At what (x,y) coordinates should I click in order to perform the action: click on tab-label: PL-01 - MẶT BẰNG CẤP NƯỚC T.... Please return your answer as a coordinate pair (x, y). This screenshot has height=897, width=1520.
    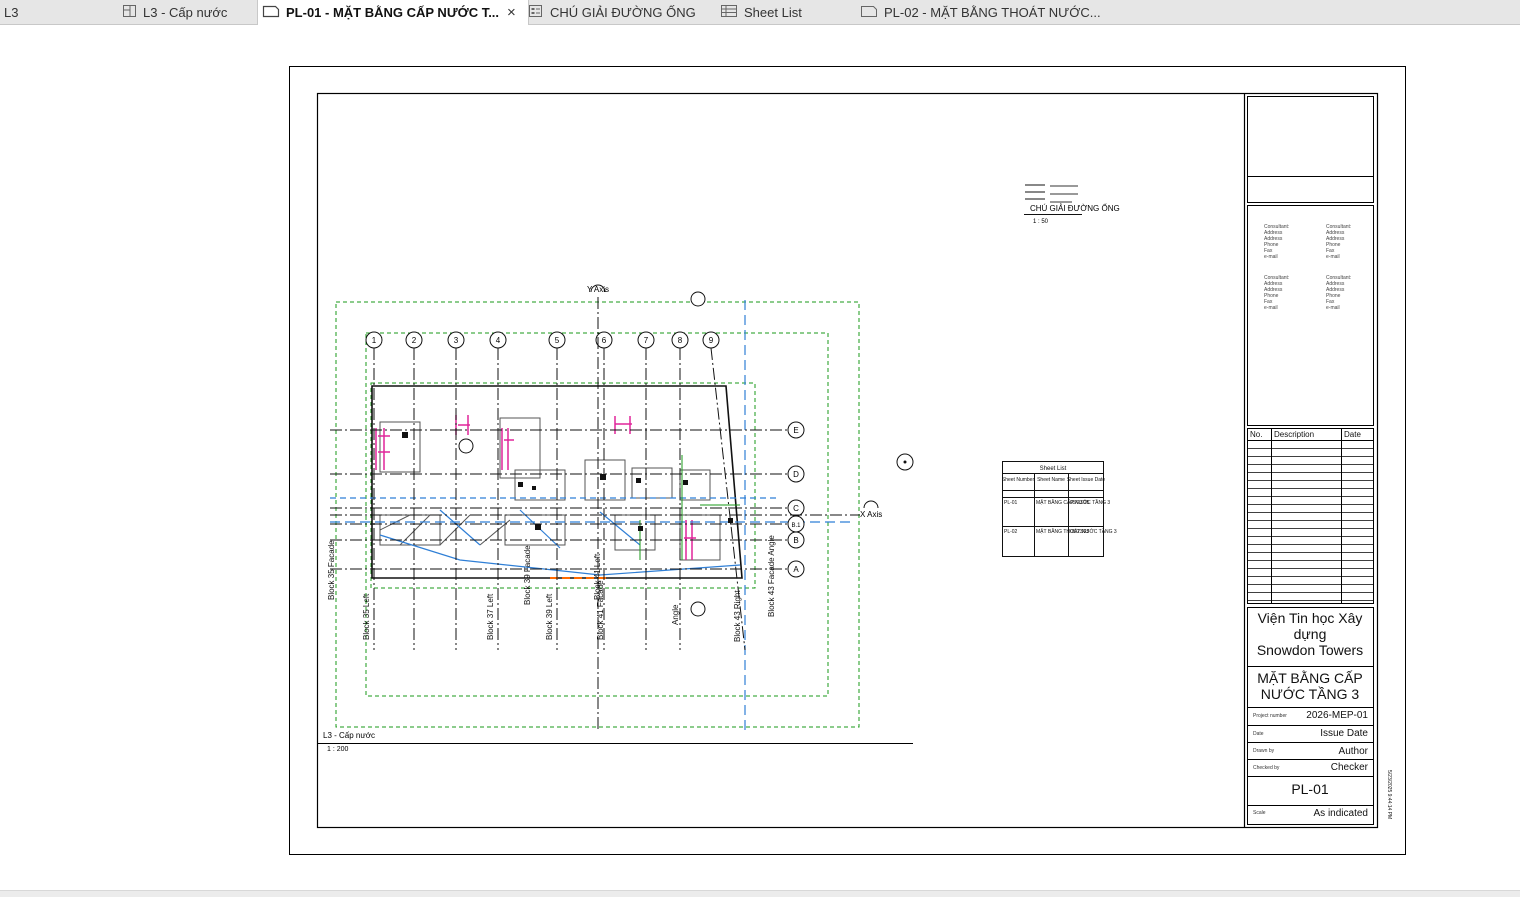
    Looking at the image, I should click on (393, 12).